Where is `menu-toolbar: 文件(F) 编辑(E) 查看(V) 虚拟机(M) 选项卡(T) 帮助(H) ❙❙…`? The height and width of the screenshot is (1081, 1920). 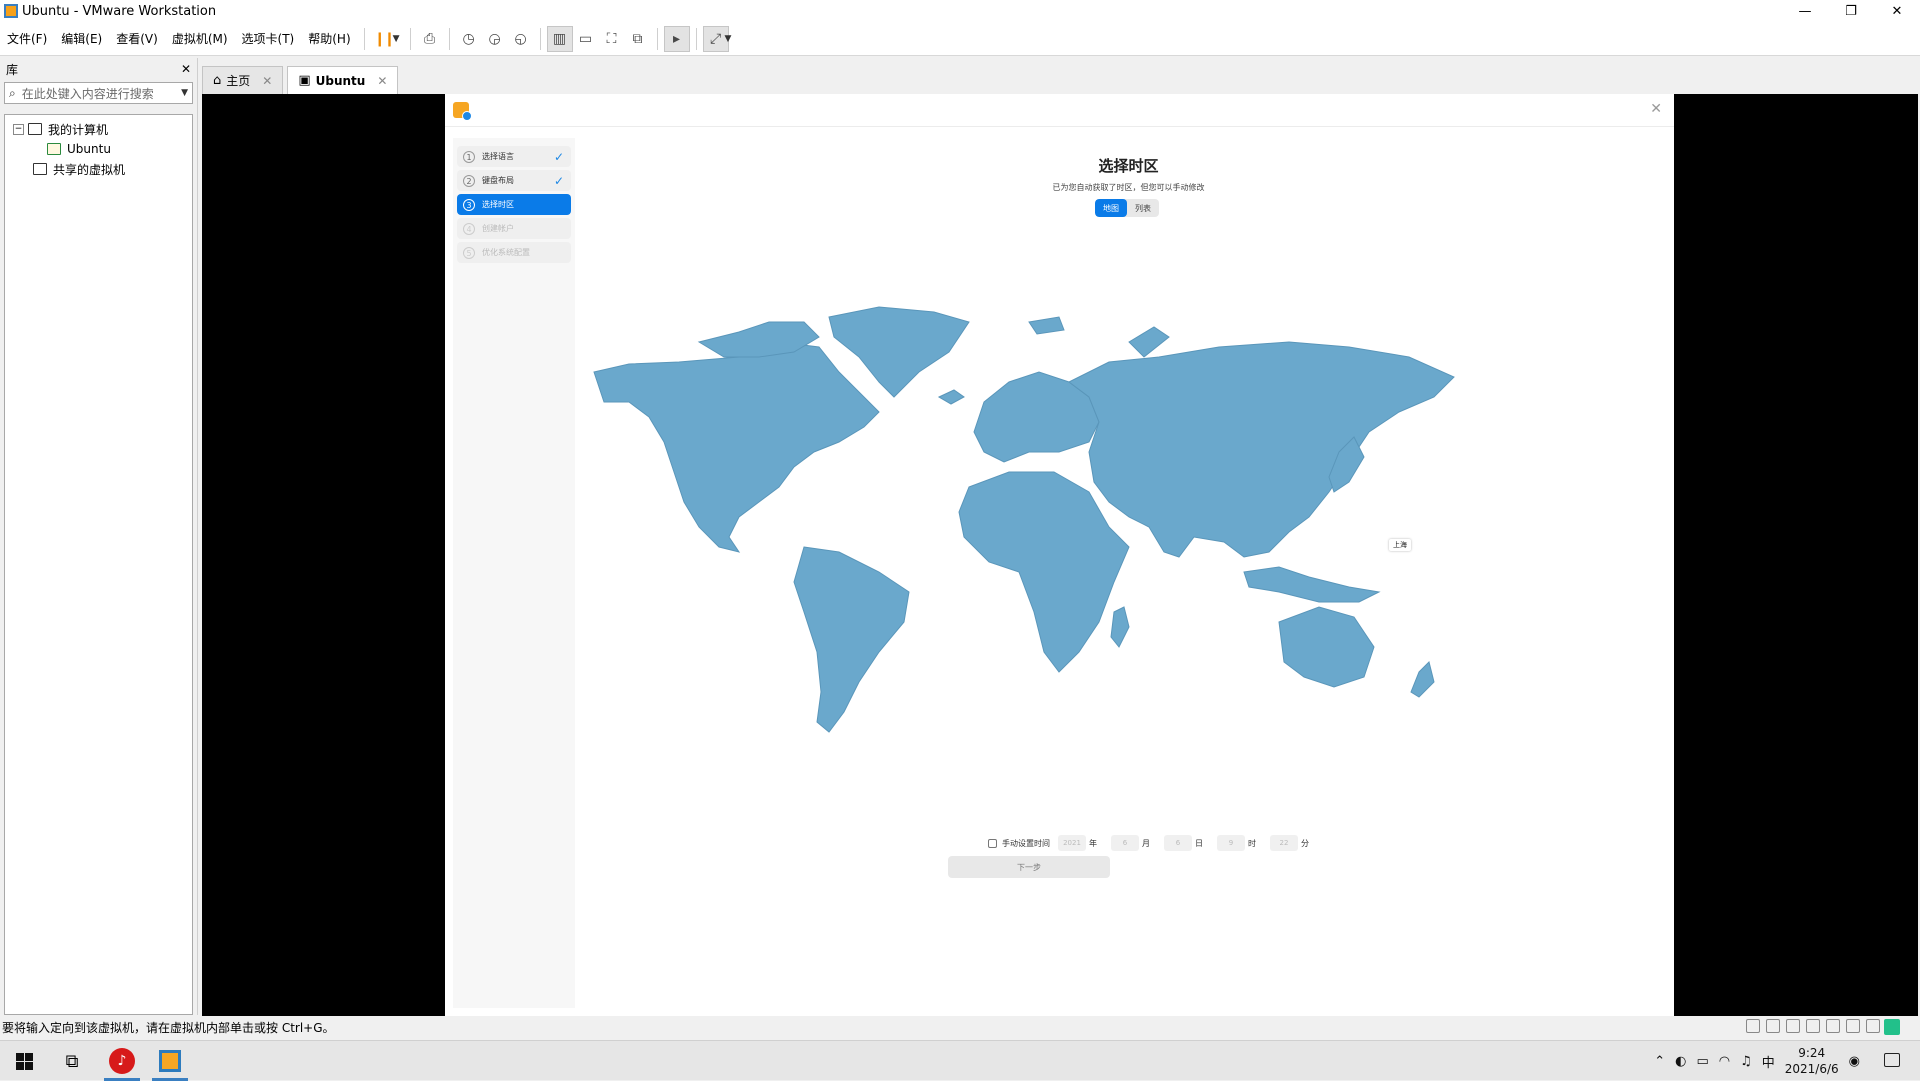 menu-toolbar: 文件(F) 编辑(E) 查看(V) 虚拟机(M) 选项卡(T) 帮助(H) ❙❙… is located at coordinates (960, 39).